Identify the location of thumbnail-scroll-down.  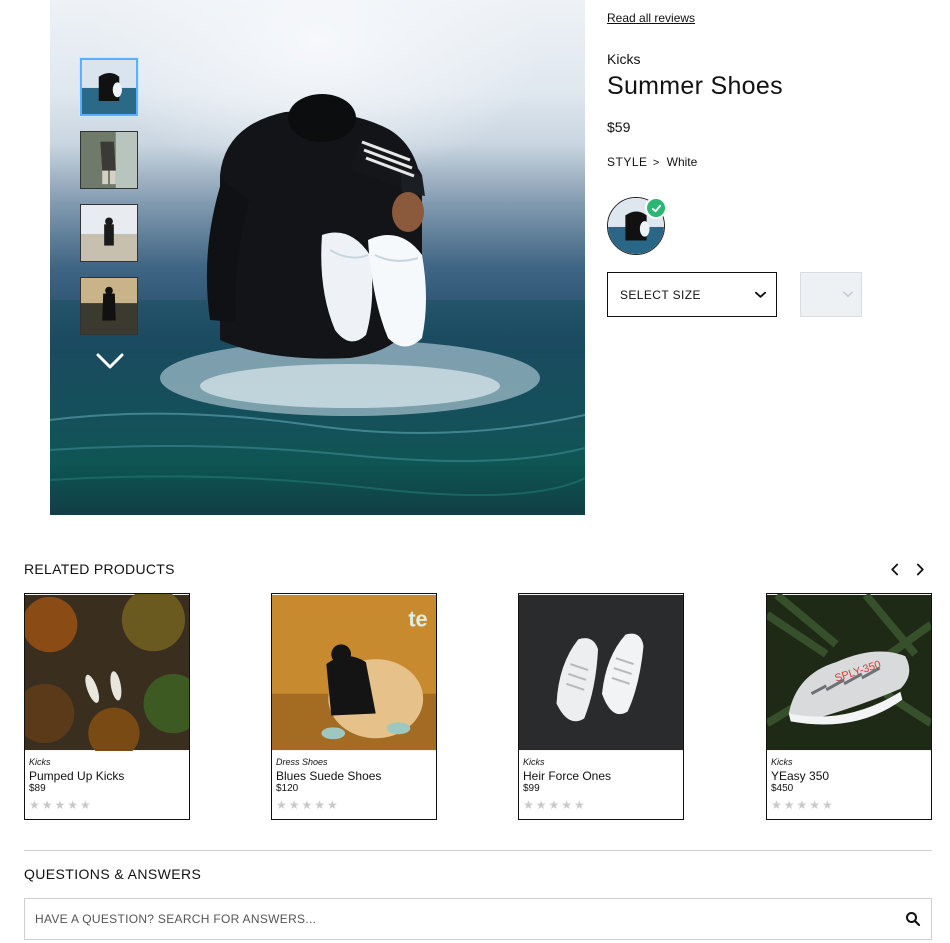
(110, 361).